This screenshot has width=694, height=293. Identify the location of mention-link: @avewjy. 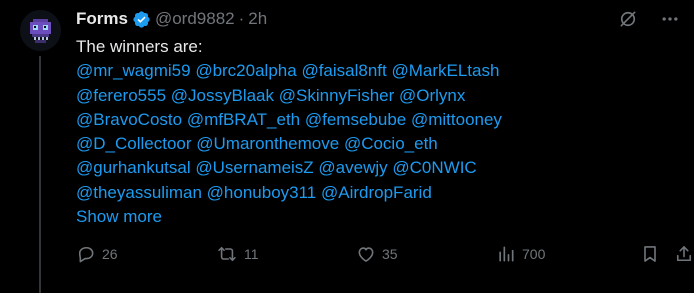
(352, 167).